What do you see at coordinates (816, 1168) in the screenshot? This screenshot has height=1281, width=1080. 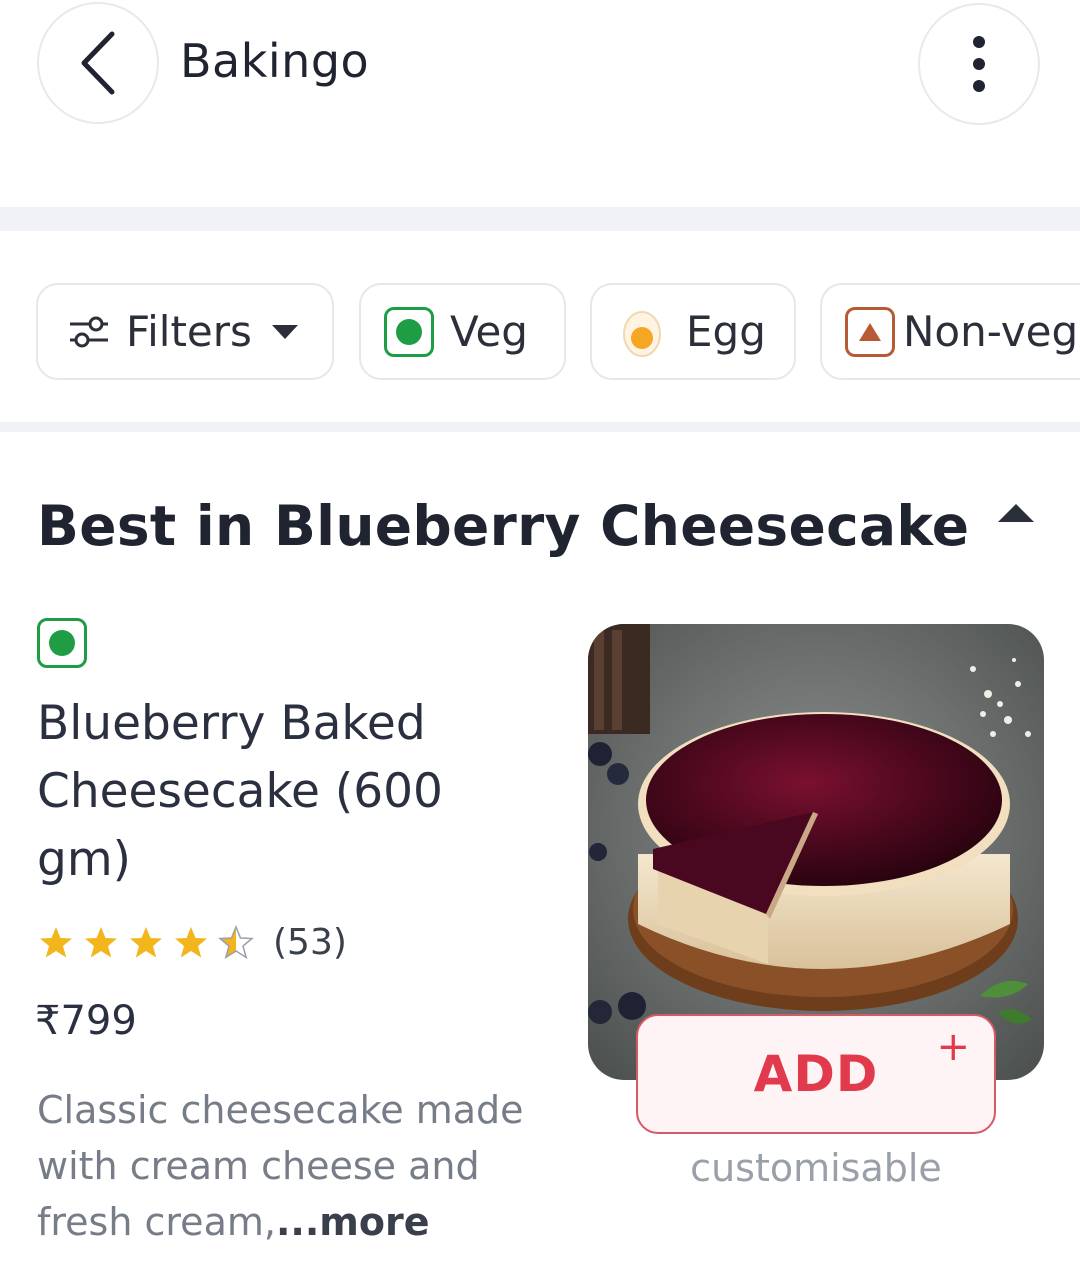 I see `customisable-label: customisable` at bounding box center [816, 1168].